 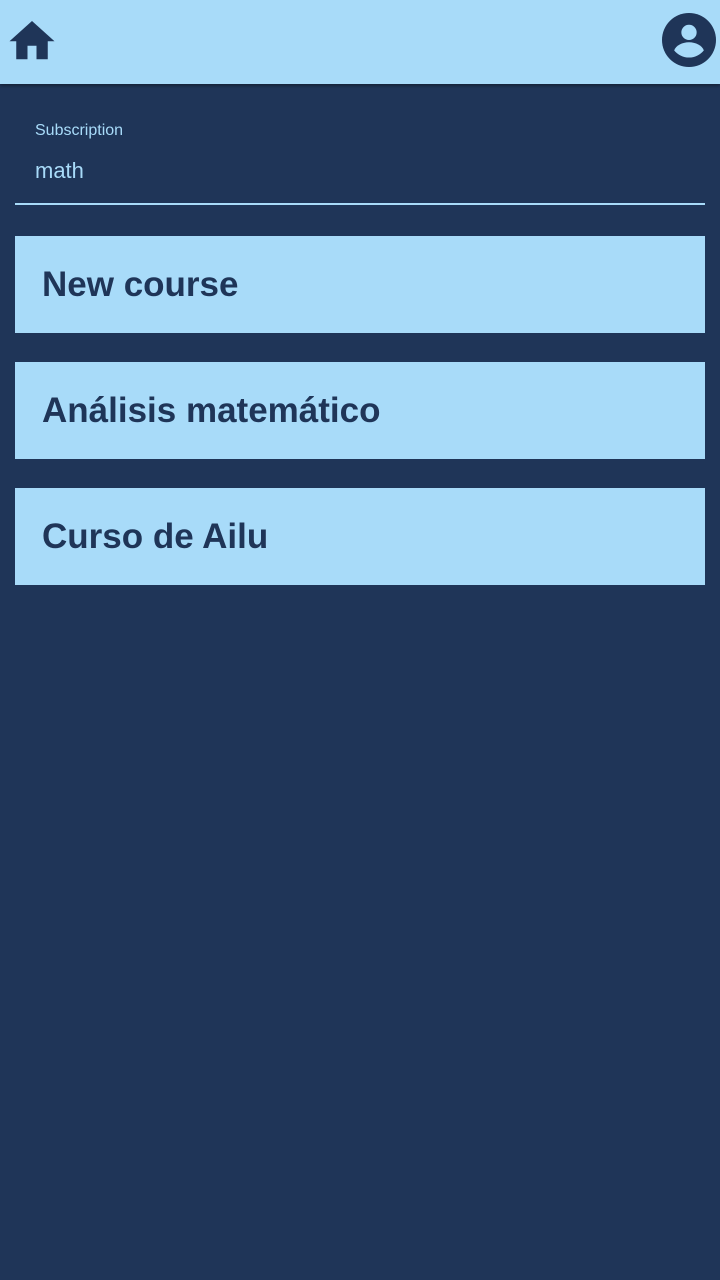 I want to click on profile-button, so click(x=689, y=40).